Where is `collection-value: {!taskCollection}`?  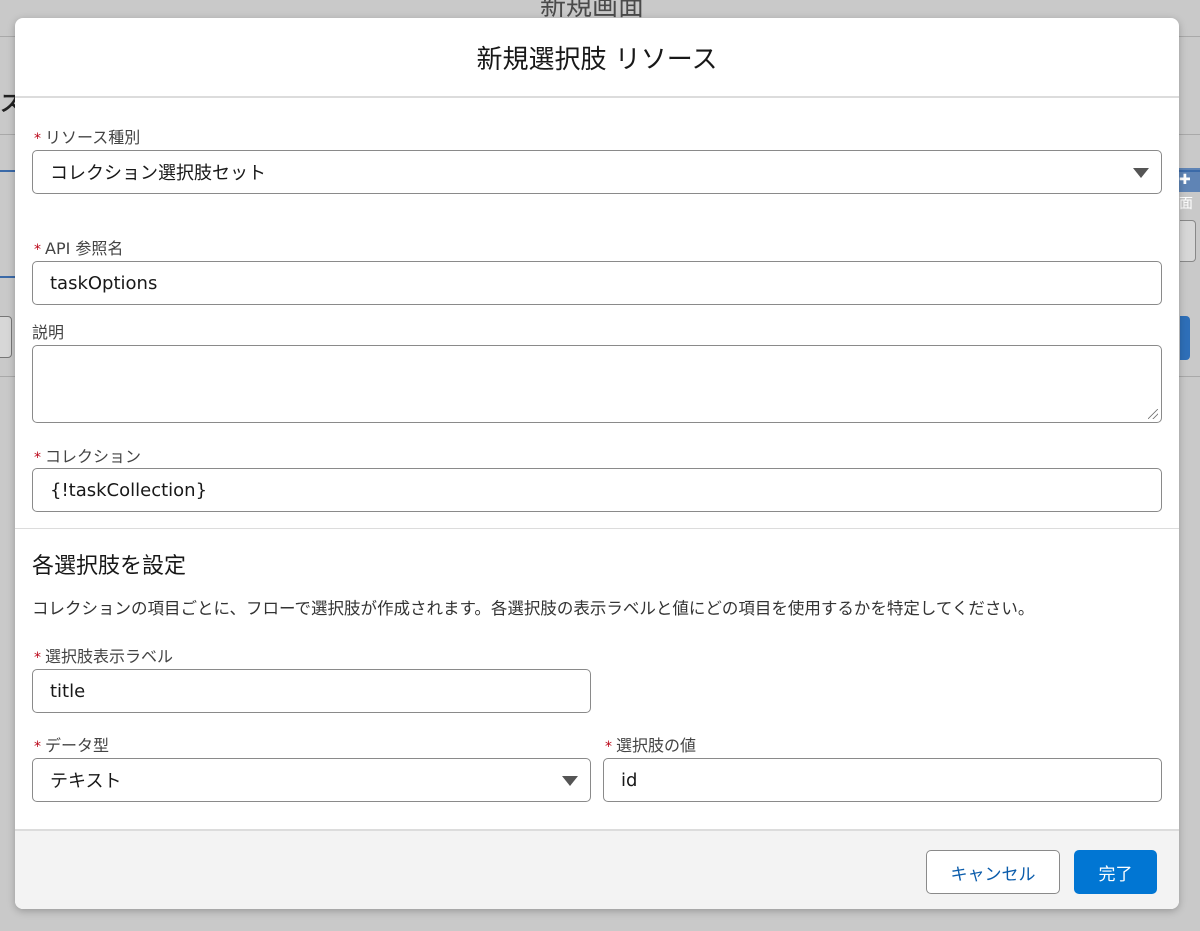
collection-value: {!taskCollection} is located at coordinates (129, 490).